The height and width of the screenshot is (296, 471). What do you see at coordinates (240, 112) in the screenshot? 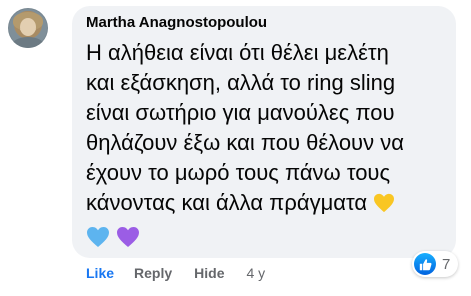
I see `comment-line: είναι σωτήριο για μανούλες που` at bounding box center [240, 112].